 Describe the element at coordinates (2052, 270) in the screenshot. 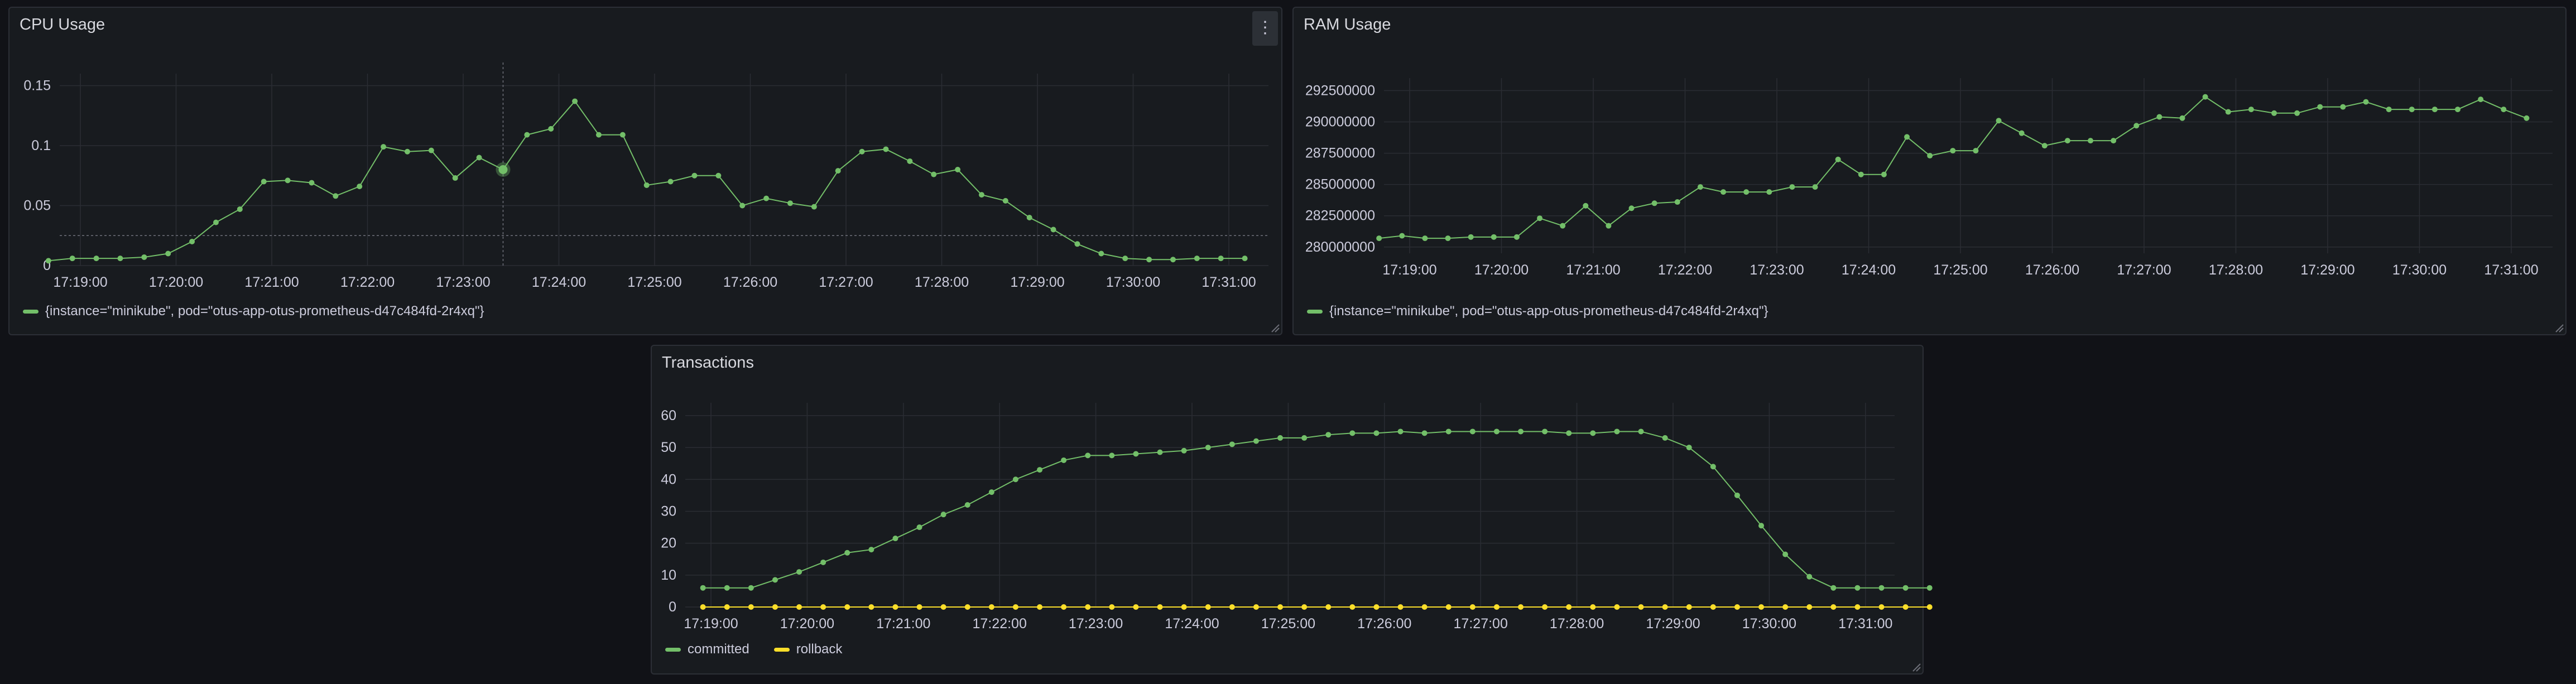

I see `x-tick-label: 17:26:00` at that location.